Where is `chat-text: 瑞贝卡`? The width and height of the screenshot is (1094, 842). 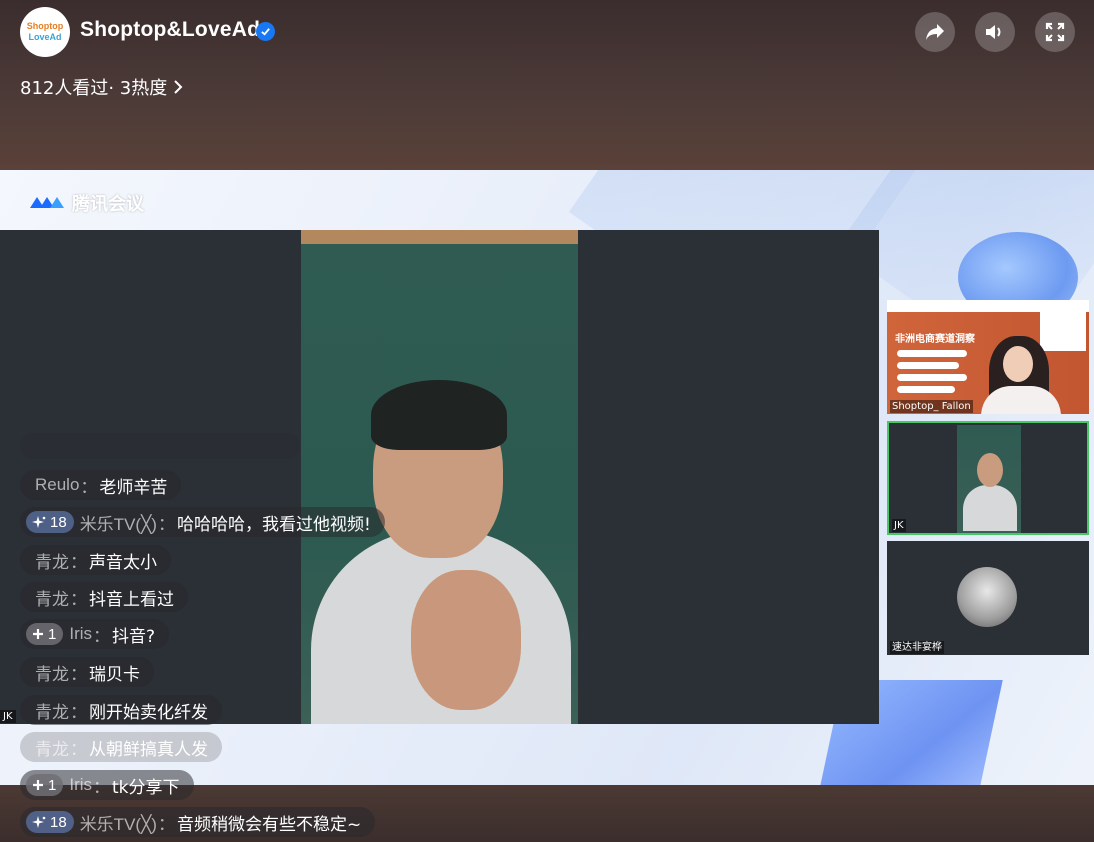 chat-text: 瑞贝卡 is located at coordinates (114, 674).